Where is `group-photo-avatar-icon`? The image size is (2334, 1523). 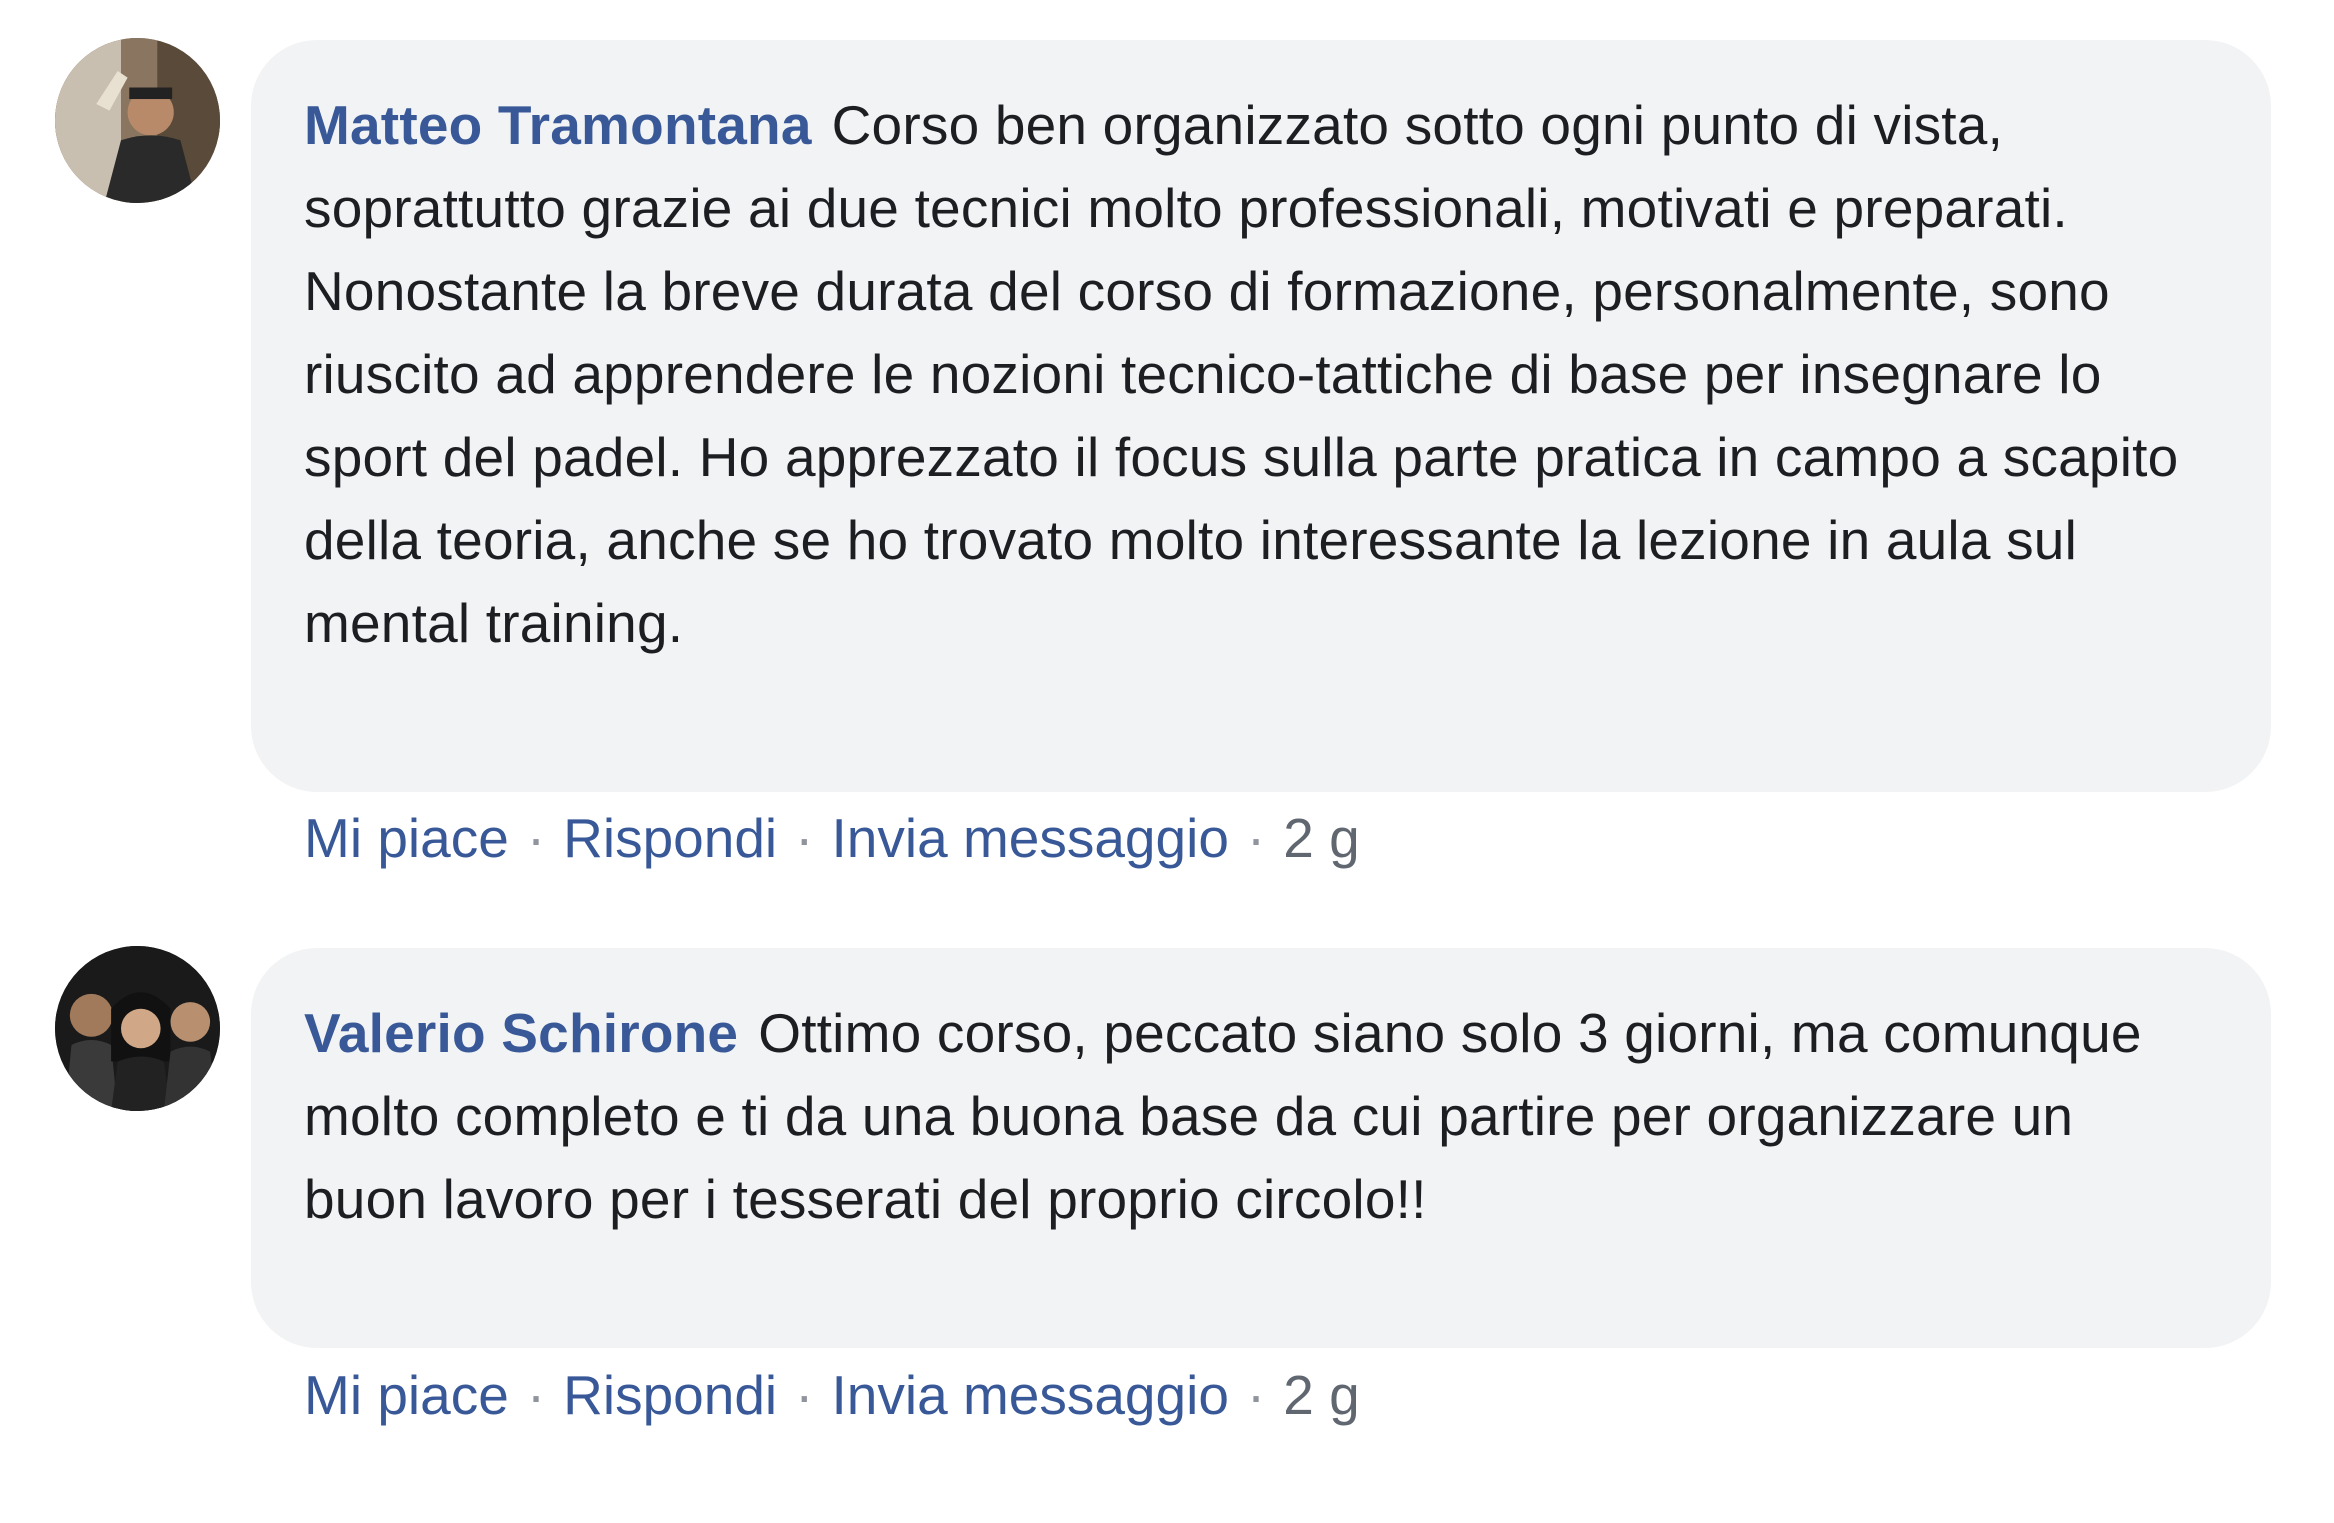
group-photo-avatar-icon is located at coordinates (137, 1028).